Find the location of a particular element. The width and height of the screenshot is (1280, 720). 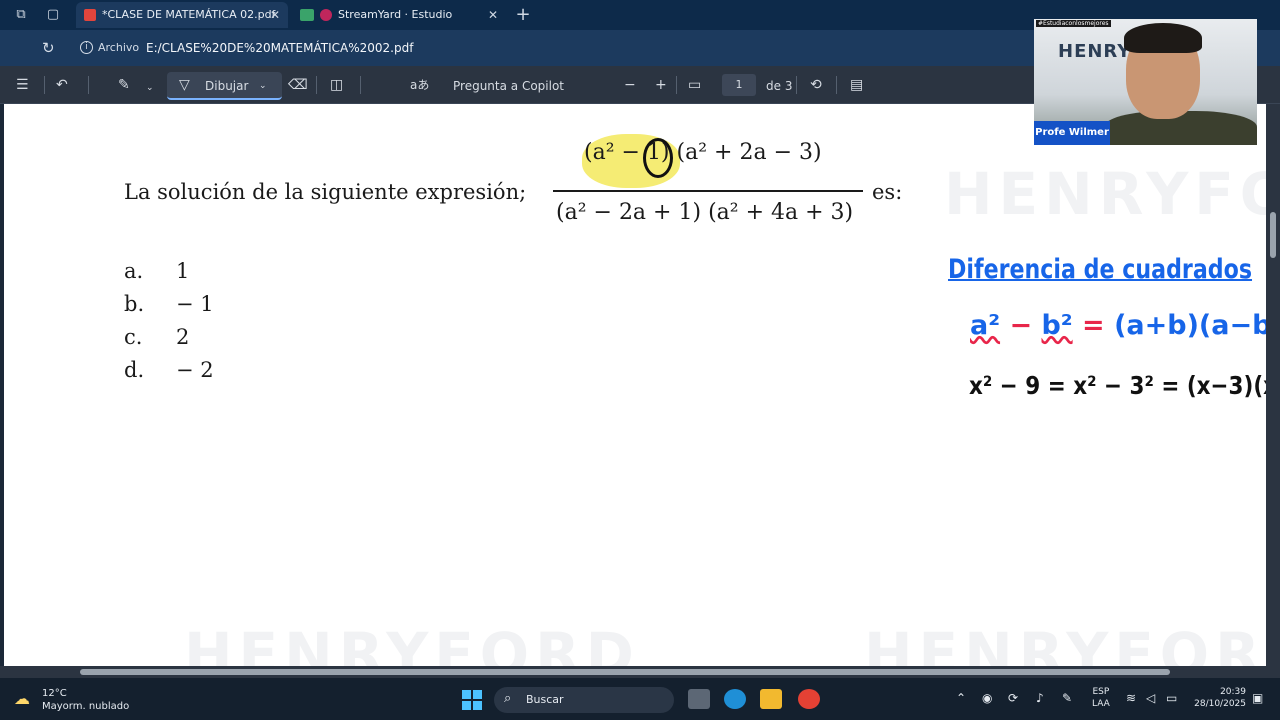

record-icon: ◉ is located at coordinates (987, 698).